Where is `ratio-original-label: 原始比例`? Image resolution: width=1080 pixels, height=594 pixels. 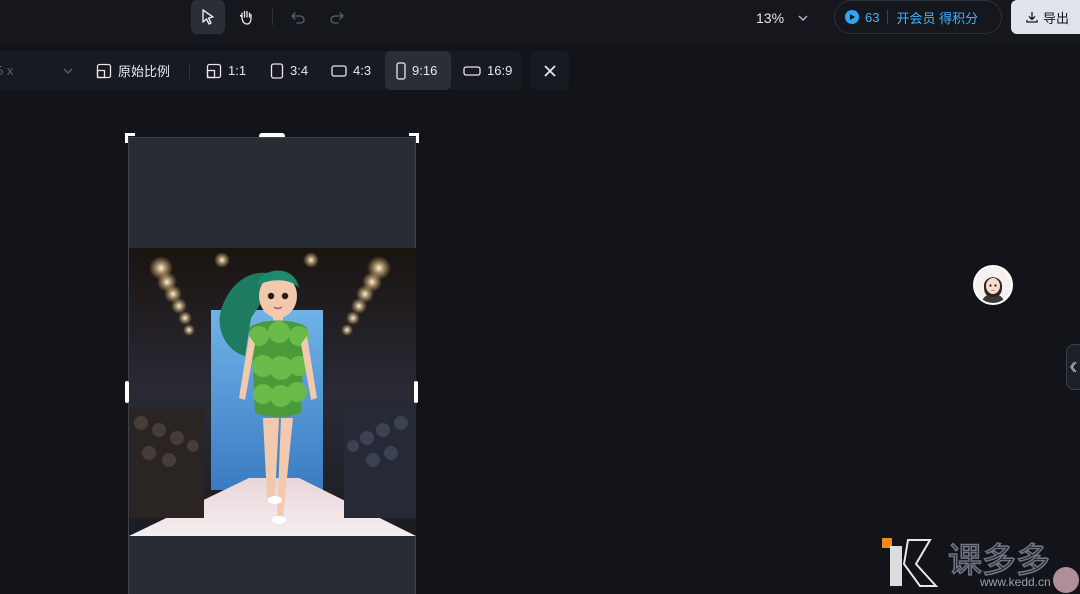
ratio-original-label: 原始比例 is located at coordinates (144, 71).